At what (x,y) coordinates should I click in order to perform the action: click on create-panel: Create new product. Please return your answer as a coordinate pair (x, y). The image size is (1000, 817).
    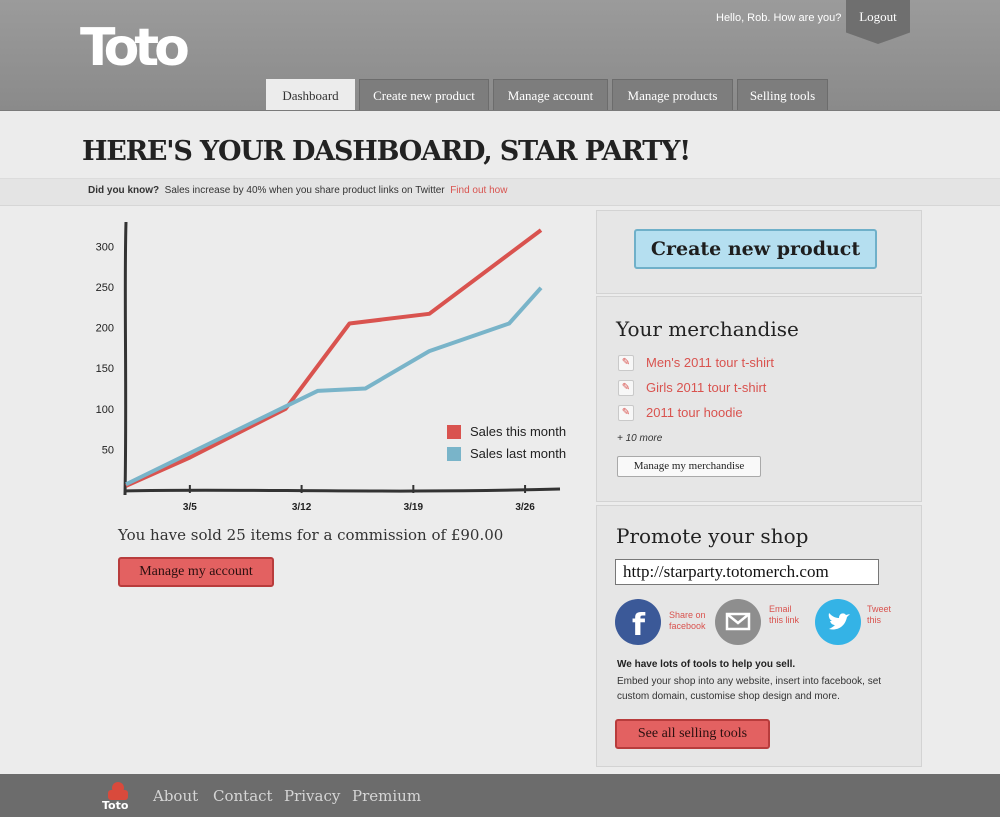
    Looking at the image, I should click on (759, 252).